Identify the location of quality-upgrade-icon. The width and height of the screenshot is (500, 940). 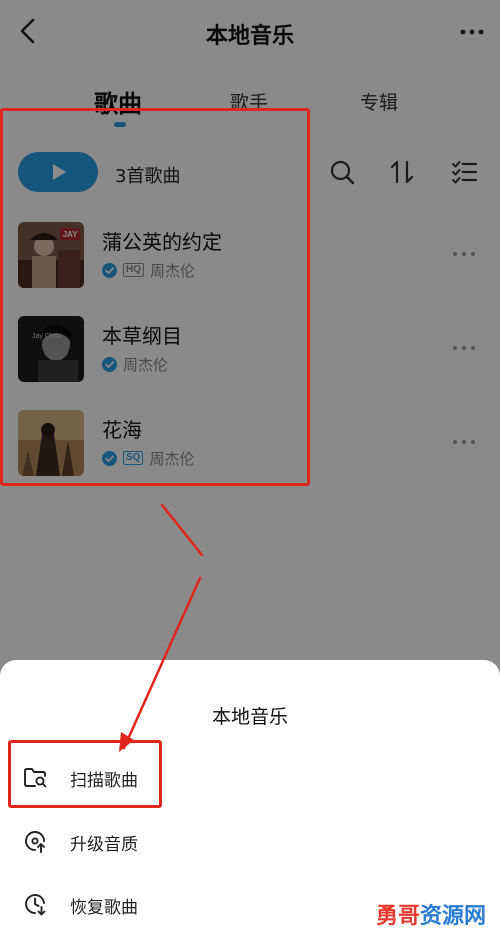
(35, 842).